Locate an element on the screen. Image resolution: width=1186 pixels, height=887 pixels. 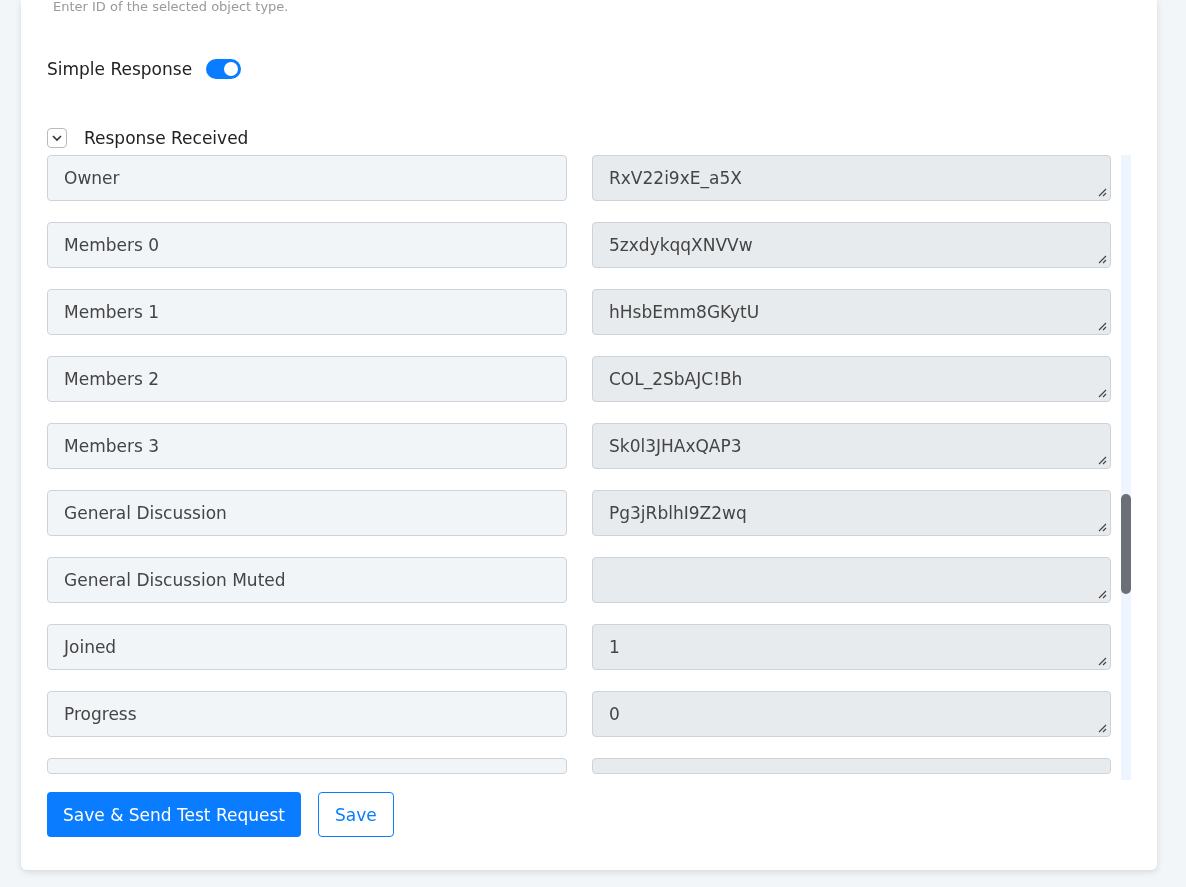
value-field: Sk0l3JHAxQAP3 is located at coordinates (851, 446).